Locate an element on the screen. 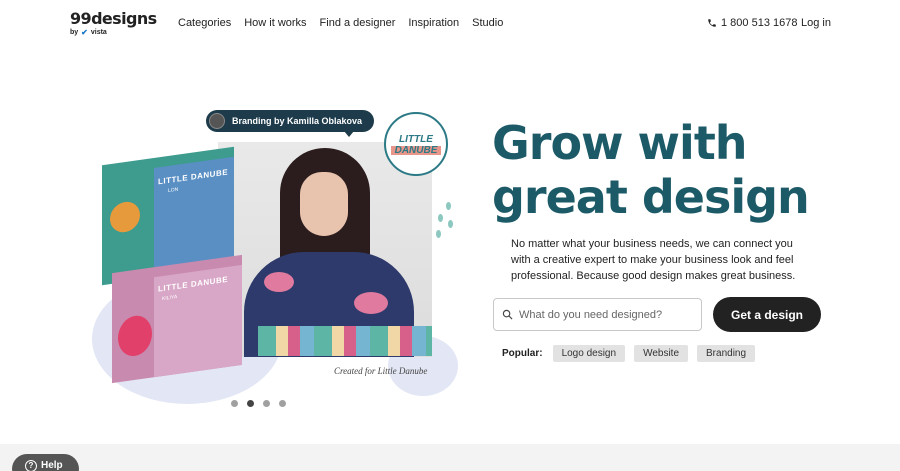 Image resolution: width=900 pixels, height=471 pixels. badge-top: LITTLE is located at coordinates (416, 139).